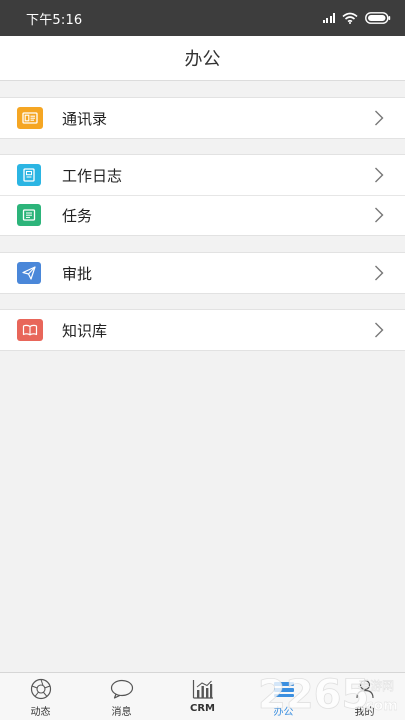 This screenshot has height=720, width=405. I want to click on aperture-icon, so click(41, 689).